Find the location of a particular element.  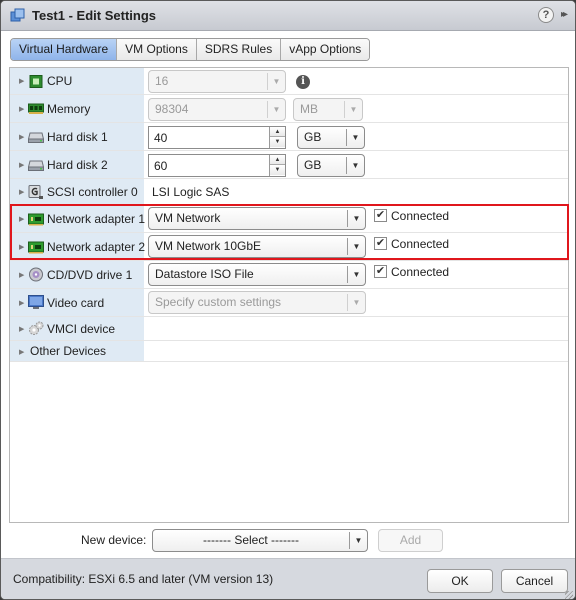

device-label: CD/DVD drive 1 is located at coordinates (90, 275).